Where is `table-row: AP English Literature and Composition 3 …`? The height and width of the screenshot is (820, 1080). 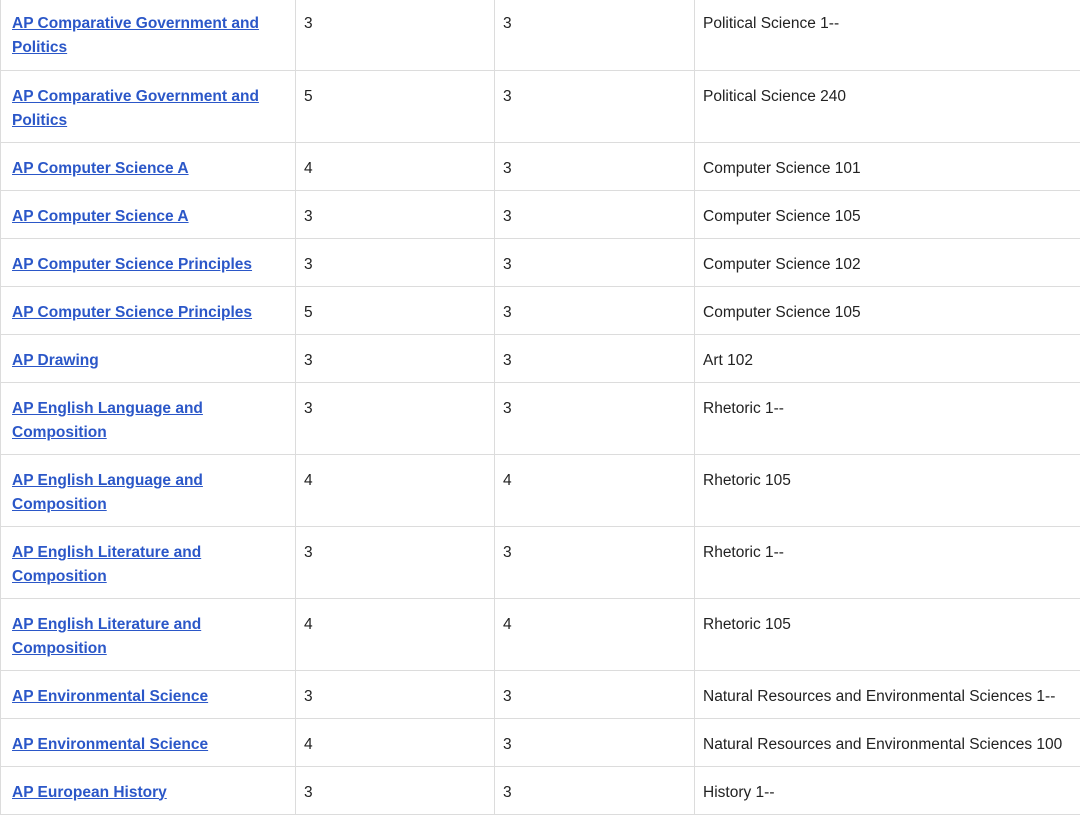
table-row: AP English Literature and Composition 3 … is located at coordinates (540, 562).